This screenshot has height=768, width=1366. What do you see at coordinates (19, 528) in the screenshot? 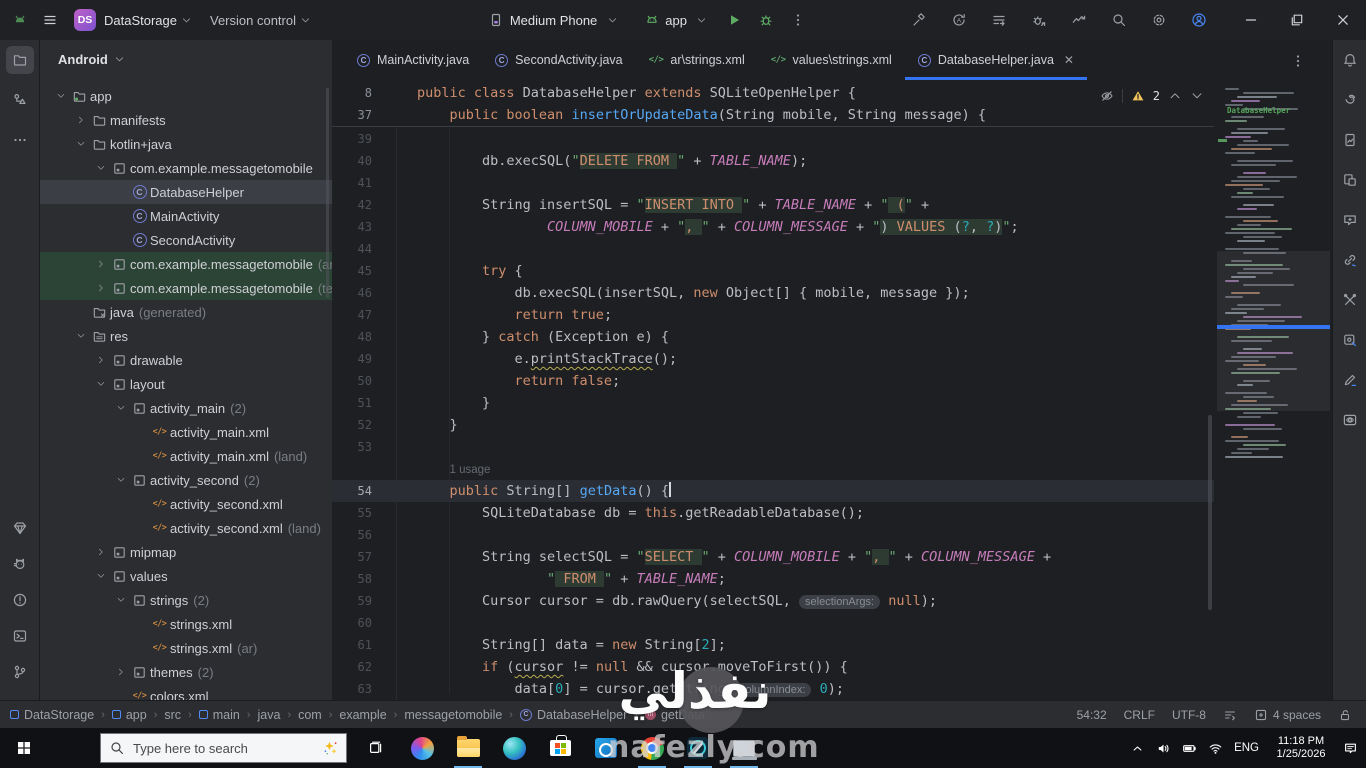
I see `resource-manager-icon` at bounding box center [19, 528].